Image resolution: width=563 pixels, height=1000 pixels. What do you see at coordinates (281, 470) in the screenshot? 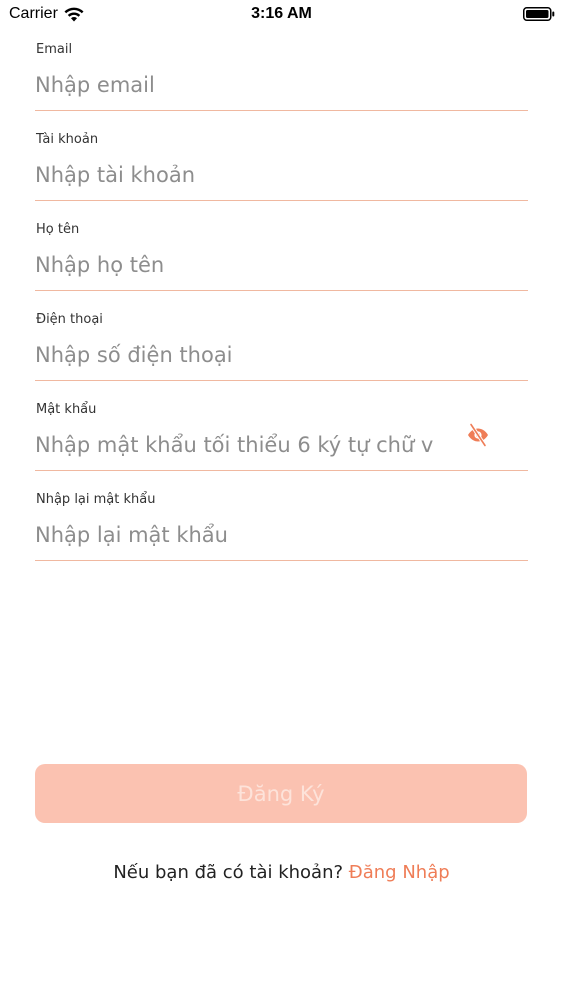
I see `password-underline` at bounding box center [281, 470].